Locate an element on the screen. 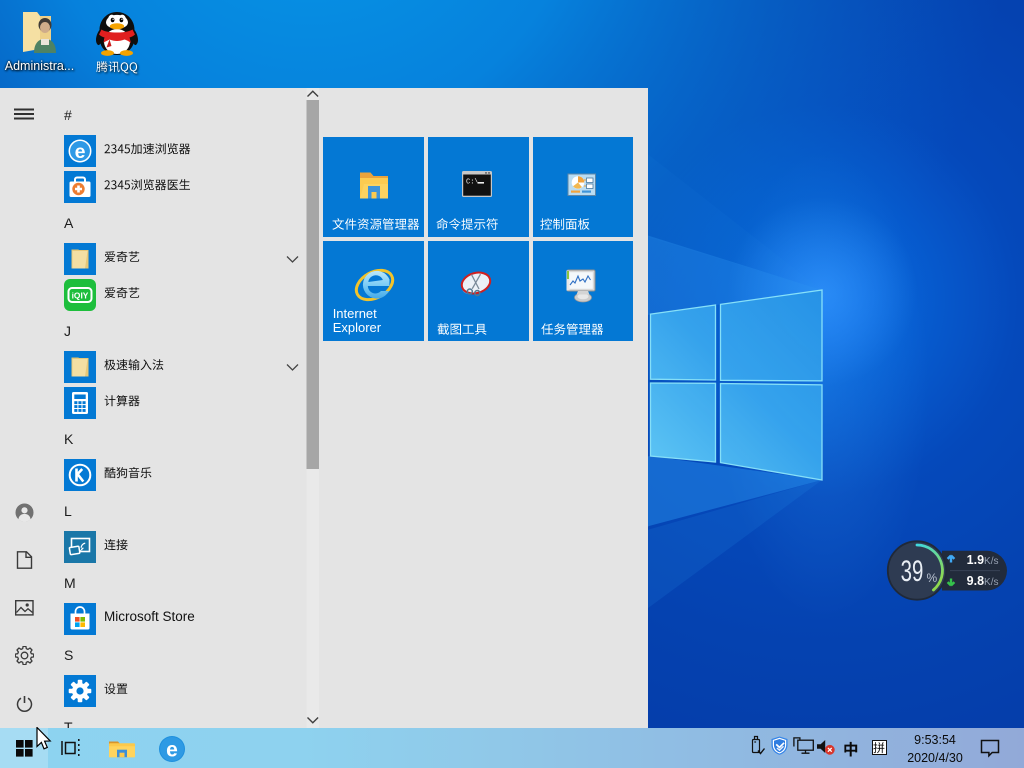  svg-text: C:\ is located at coordinates (472, 183).